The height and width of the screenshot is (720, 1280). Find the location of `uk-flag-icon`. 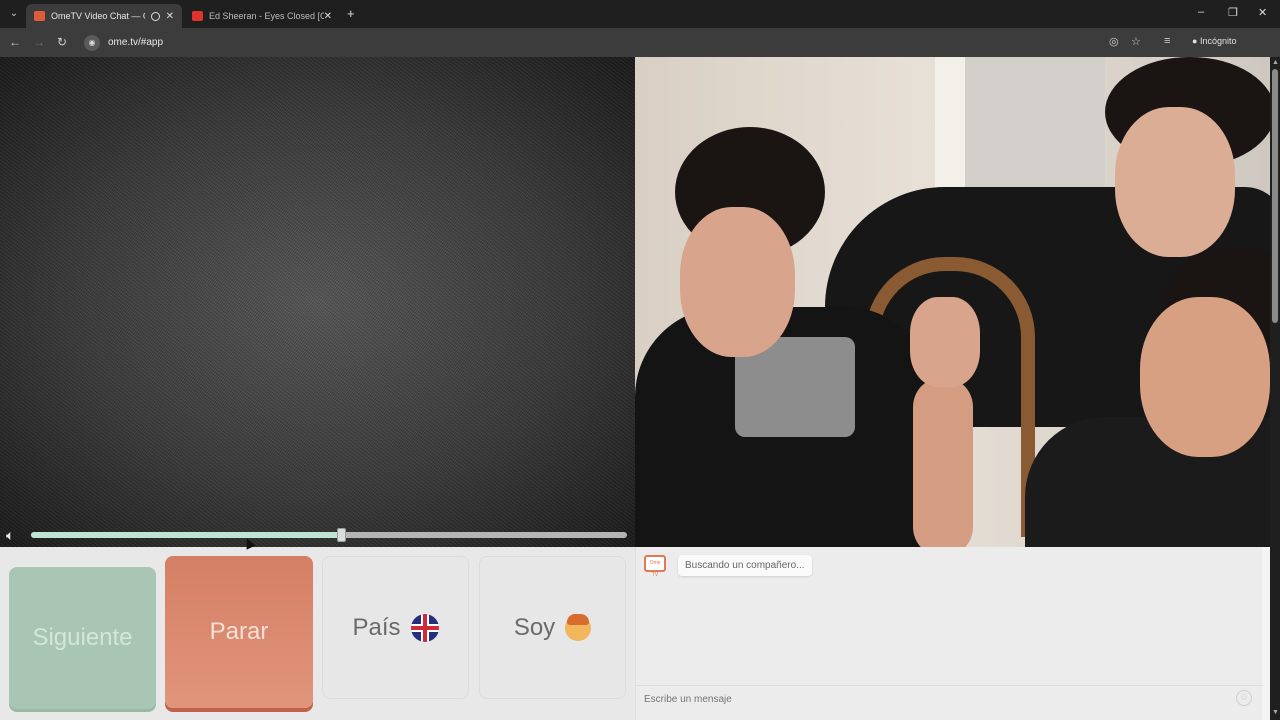

uk-flag-icon is located at coordinates (424, 627).